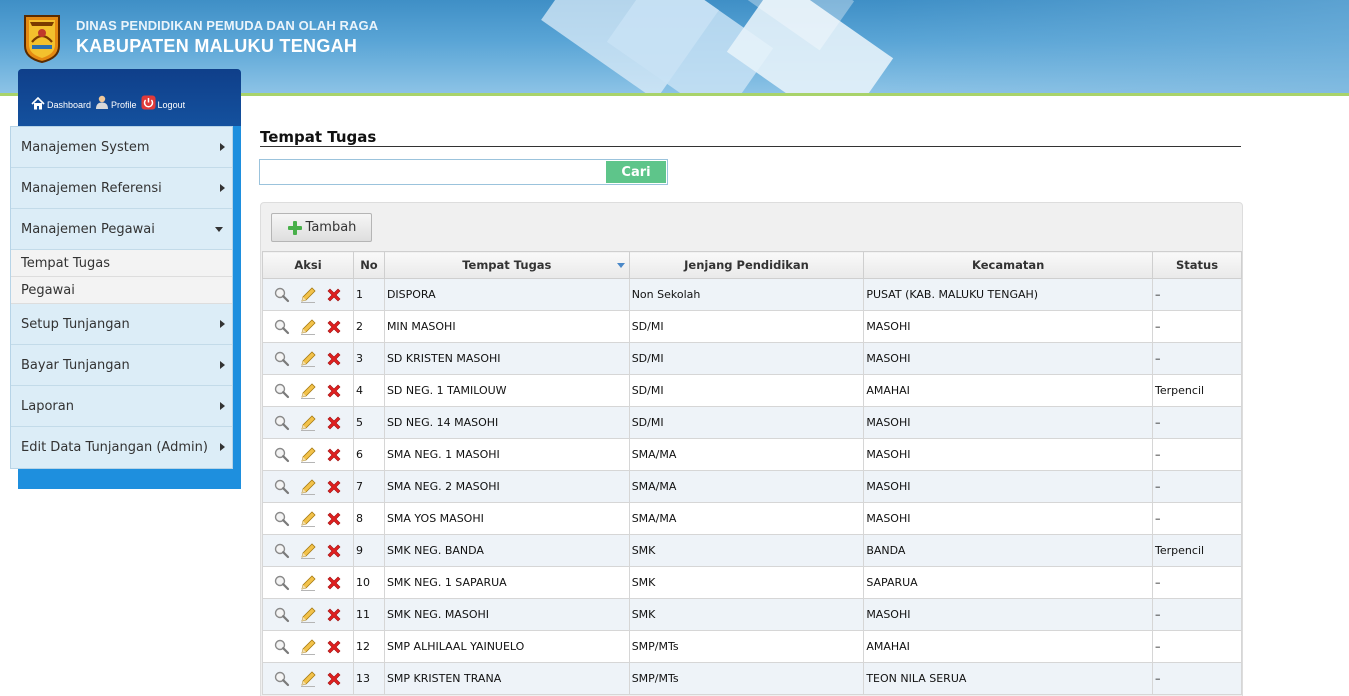 This screenshot has width=1349, height=696. Describe the element at coordinates (116, 102) in the screenshot. I see `profile-link: Profile` at that location.